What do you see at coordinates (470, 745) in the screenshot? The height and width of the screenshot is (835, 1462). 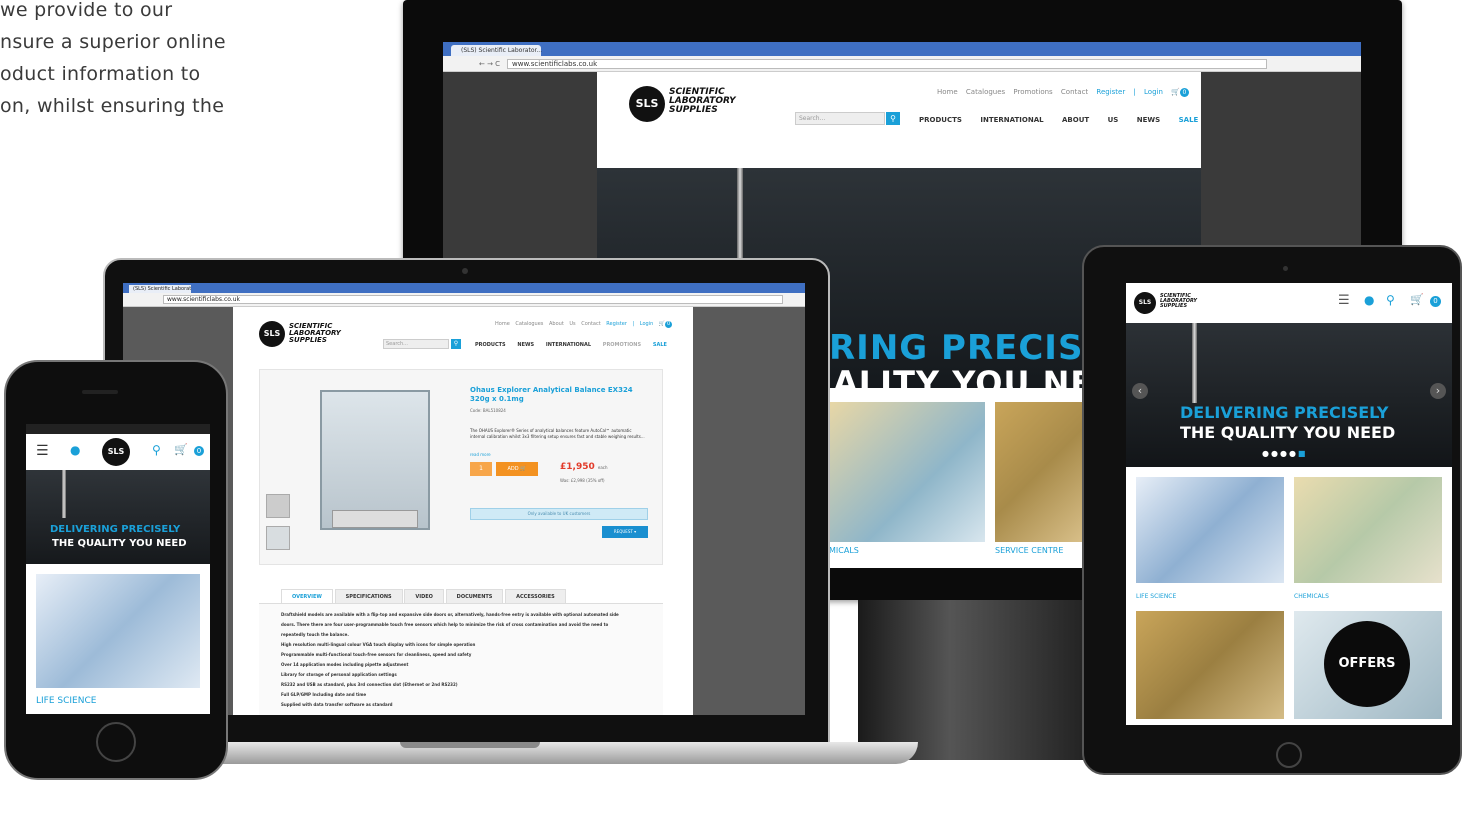 I see `laptop-notch` at bounding box center [470, 745].